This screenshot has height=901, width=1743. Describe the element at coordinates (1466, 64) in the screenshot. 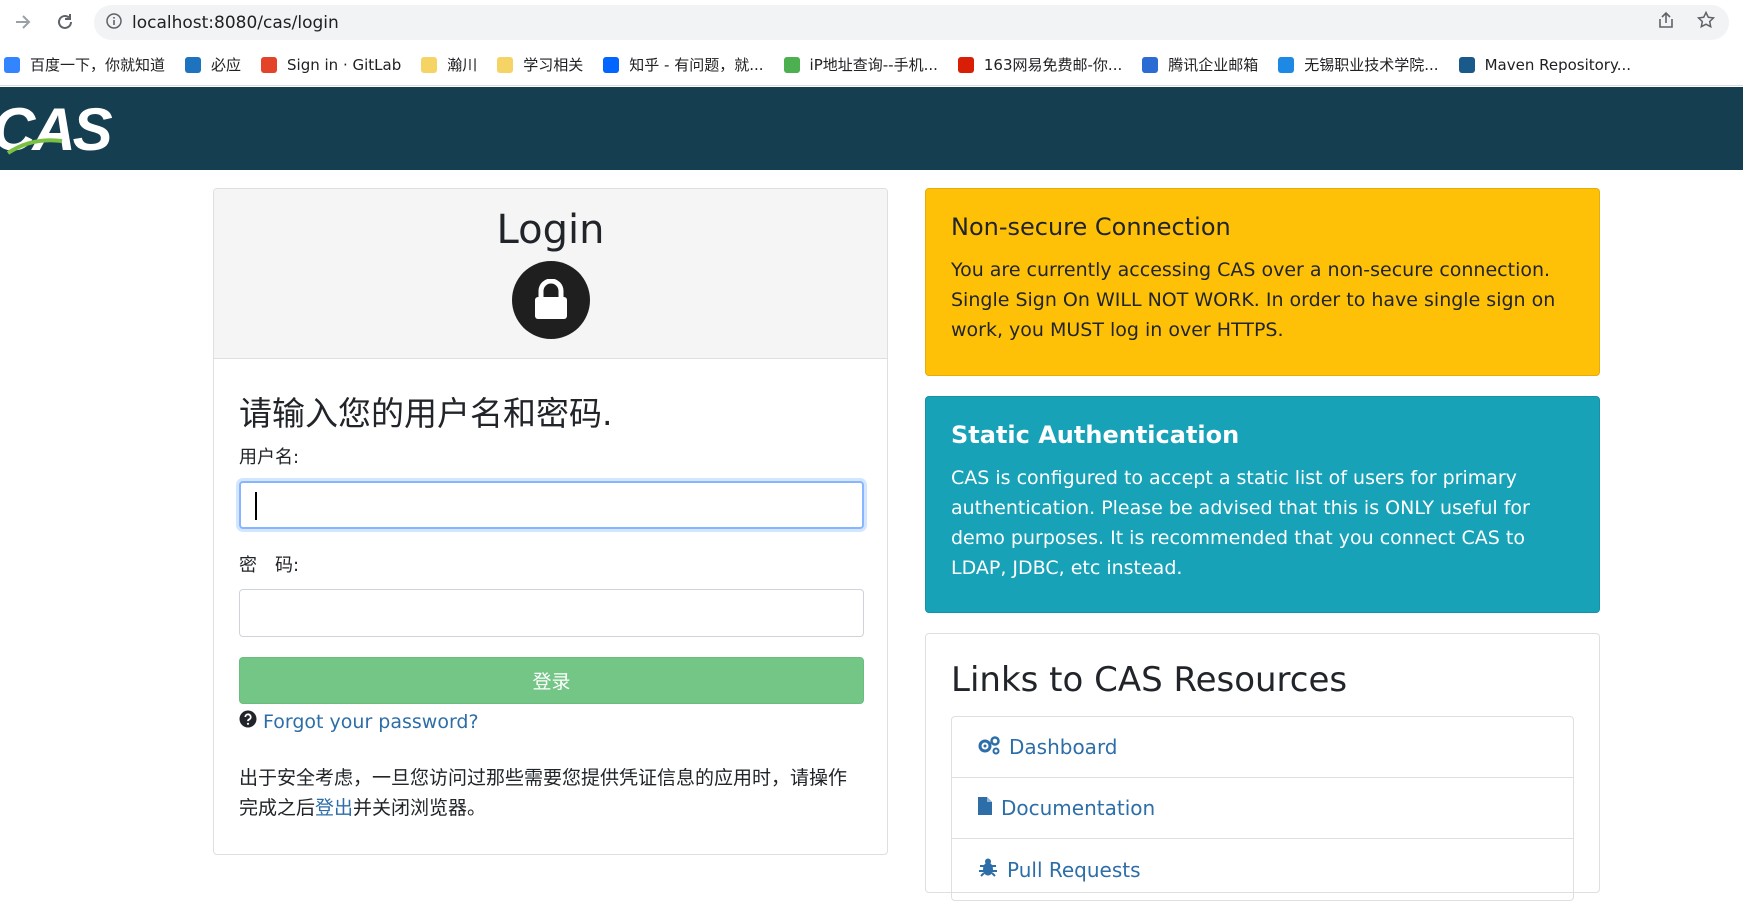

I see `maven-icon` at that location.